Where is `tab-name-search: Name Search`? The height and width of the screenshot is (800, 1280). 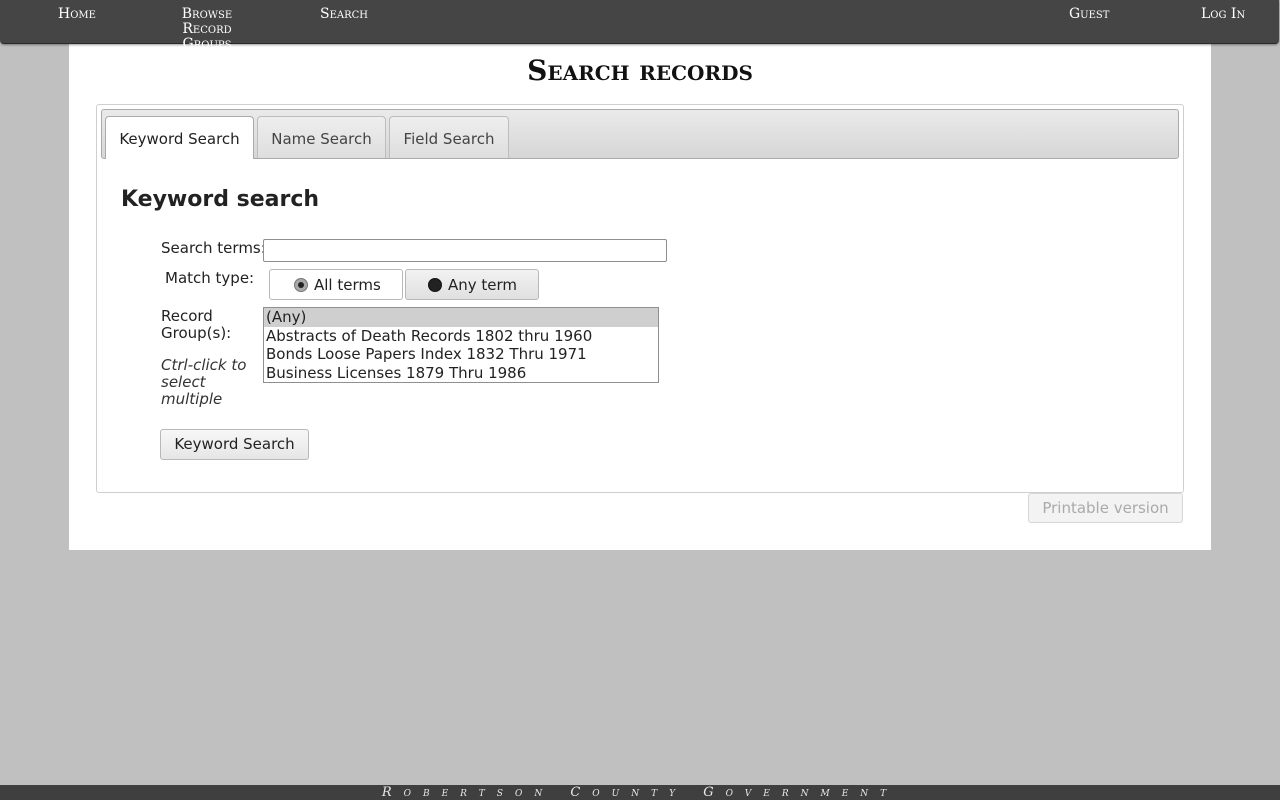 tab-name-search: Name Search is located at coordinates (321, 137).